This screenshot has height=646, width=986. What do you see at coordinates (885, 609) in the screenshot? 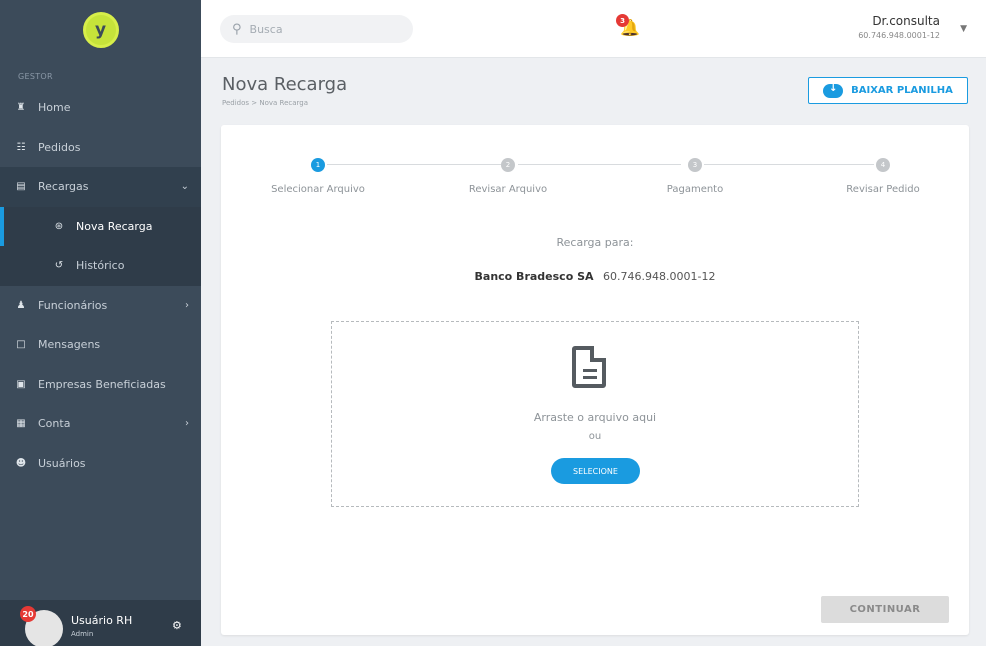
I see `continue-button: CONTINUAR` at bounding box center [885, 609].